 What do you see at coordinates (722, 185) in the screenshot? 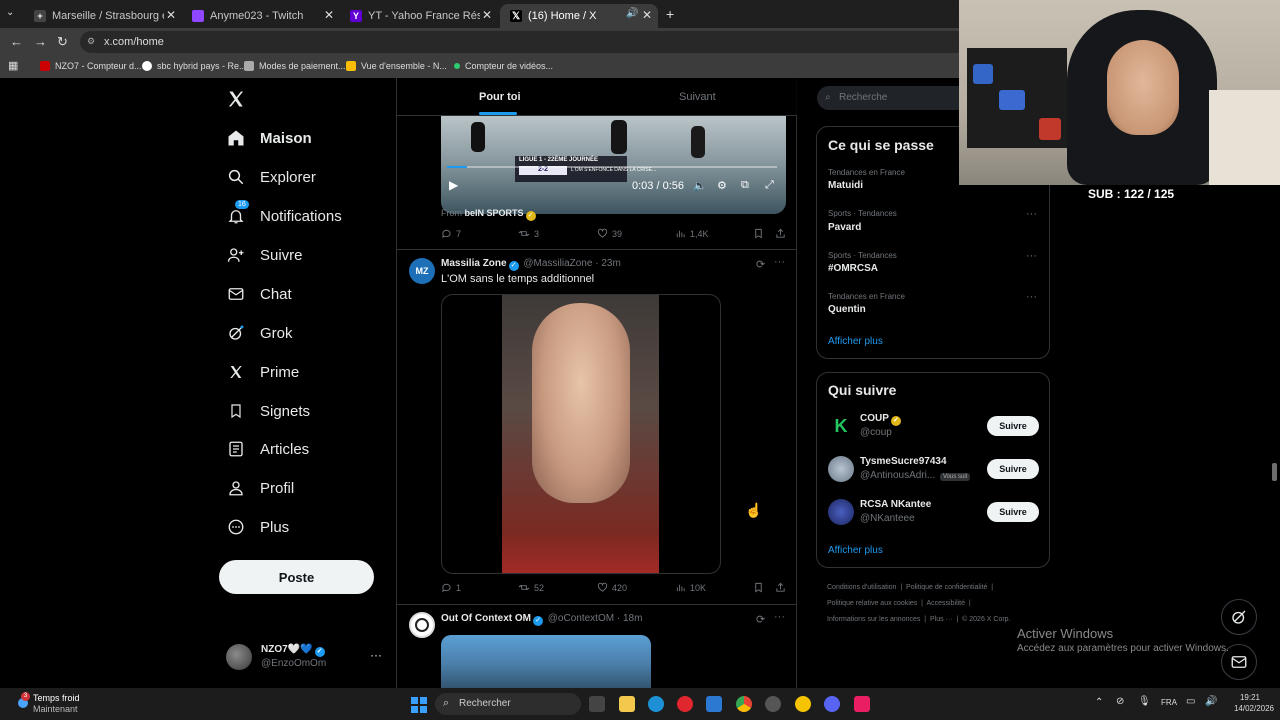
I see `settings-icon: ⚙` at bounding box center [722, 185].